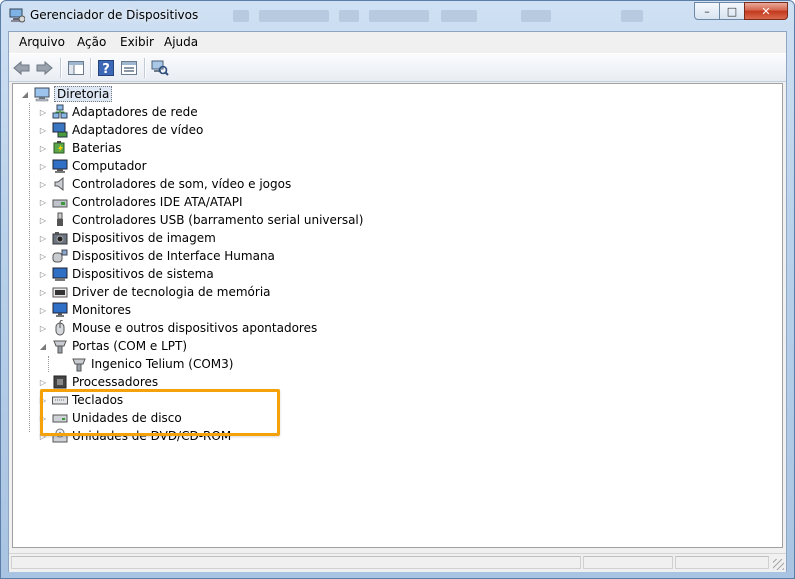  I want to click on properties-button, so click(129, 68).